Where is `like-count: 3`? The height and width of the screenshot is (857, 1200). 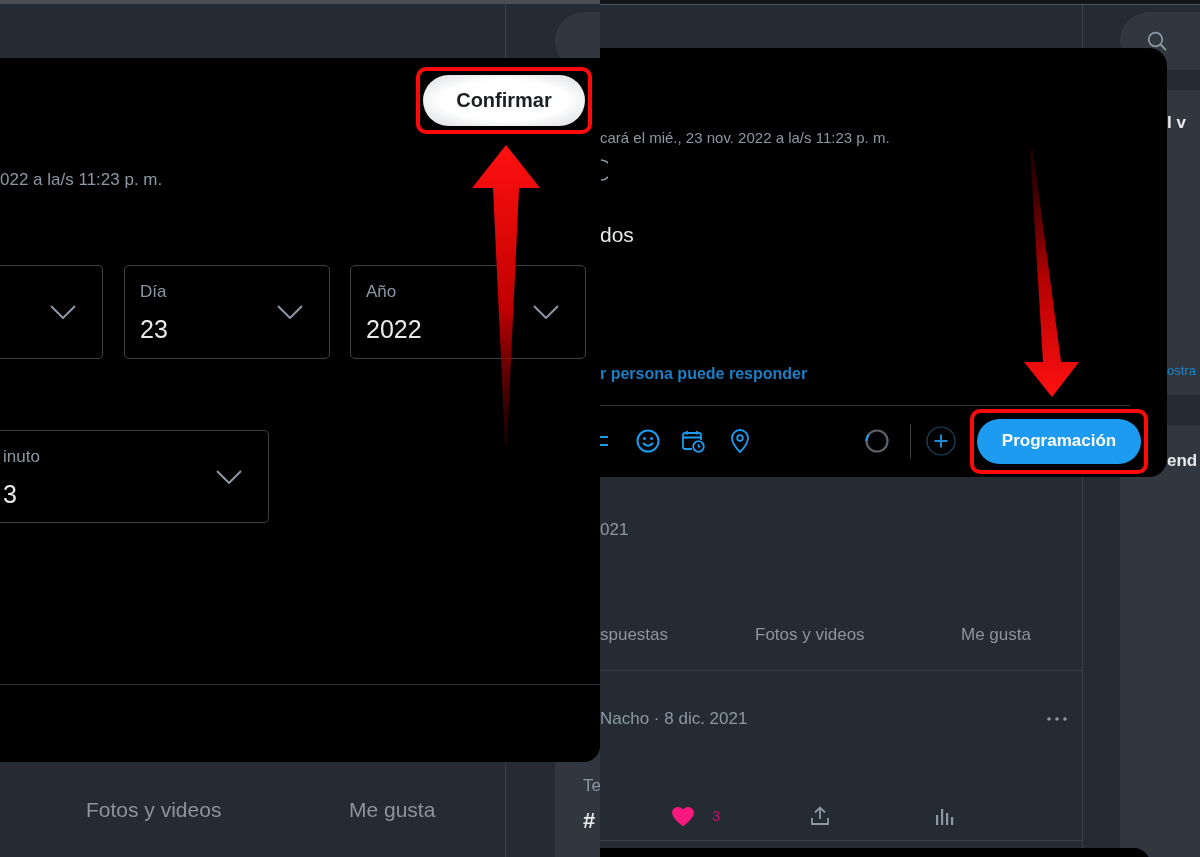
like-count: 3 is located at coordinates (716, 816).